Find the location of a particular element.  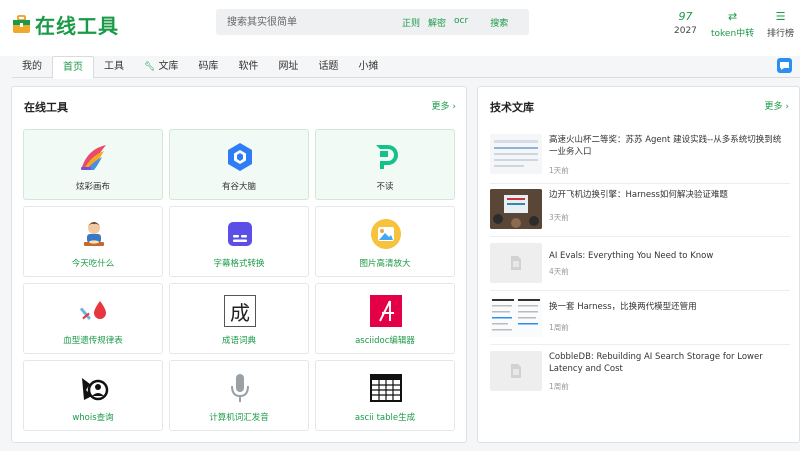

read-later-icon is located at coordinates (387, 157).